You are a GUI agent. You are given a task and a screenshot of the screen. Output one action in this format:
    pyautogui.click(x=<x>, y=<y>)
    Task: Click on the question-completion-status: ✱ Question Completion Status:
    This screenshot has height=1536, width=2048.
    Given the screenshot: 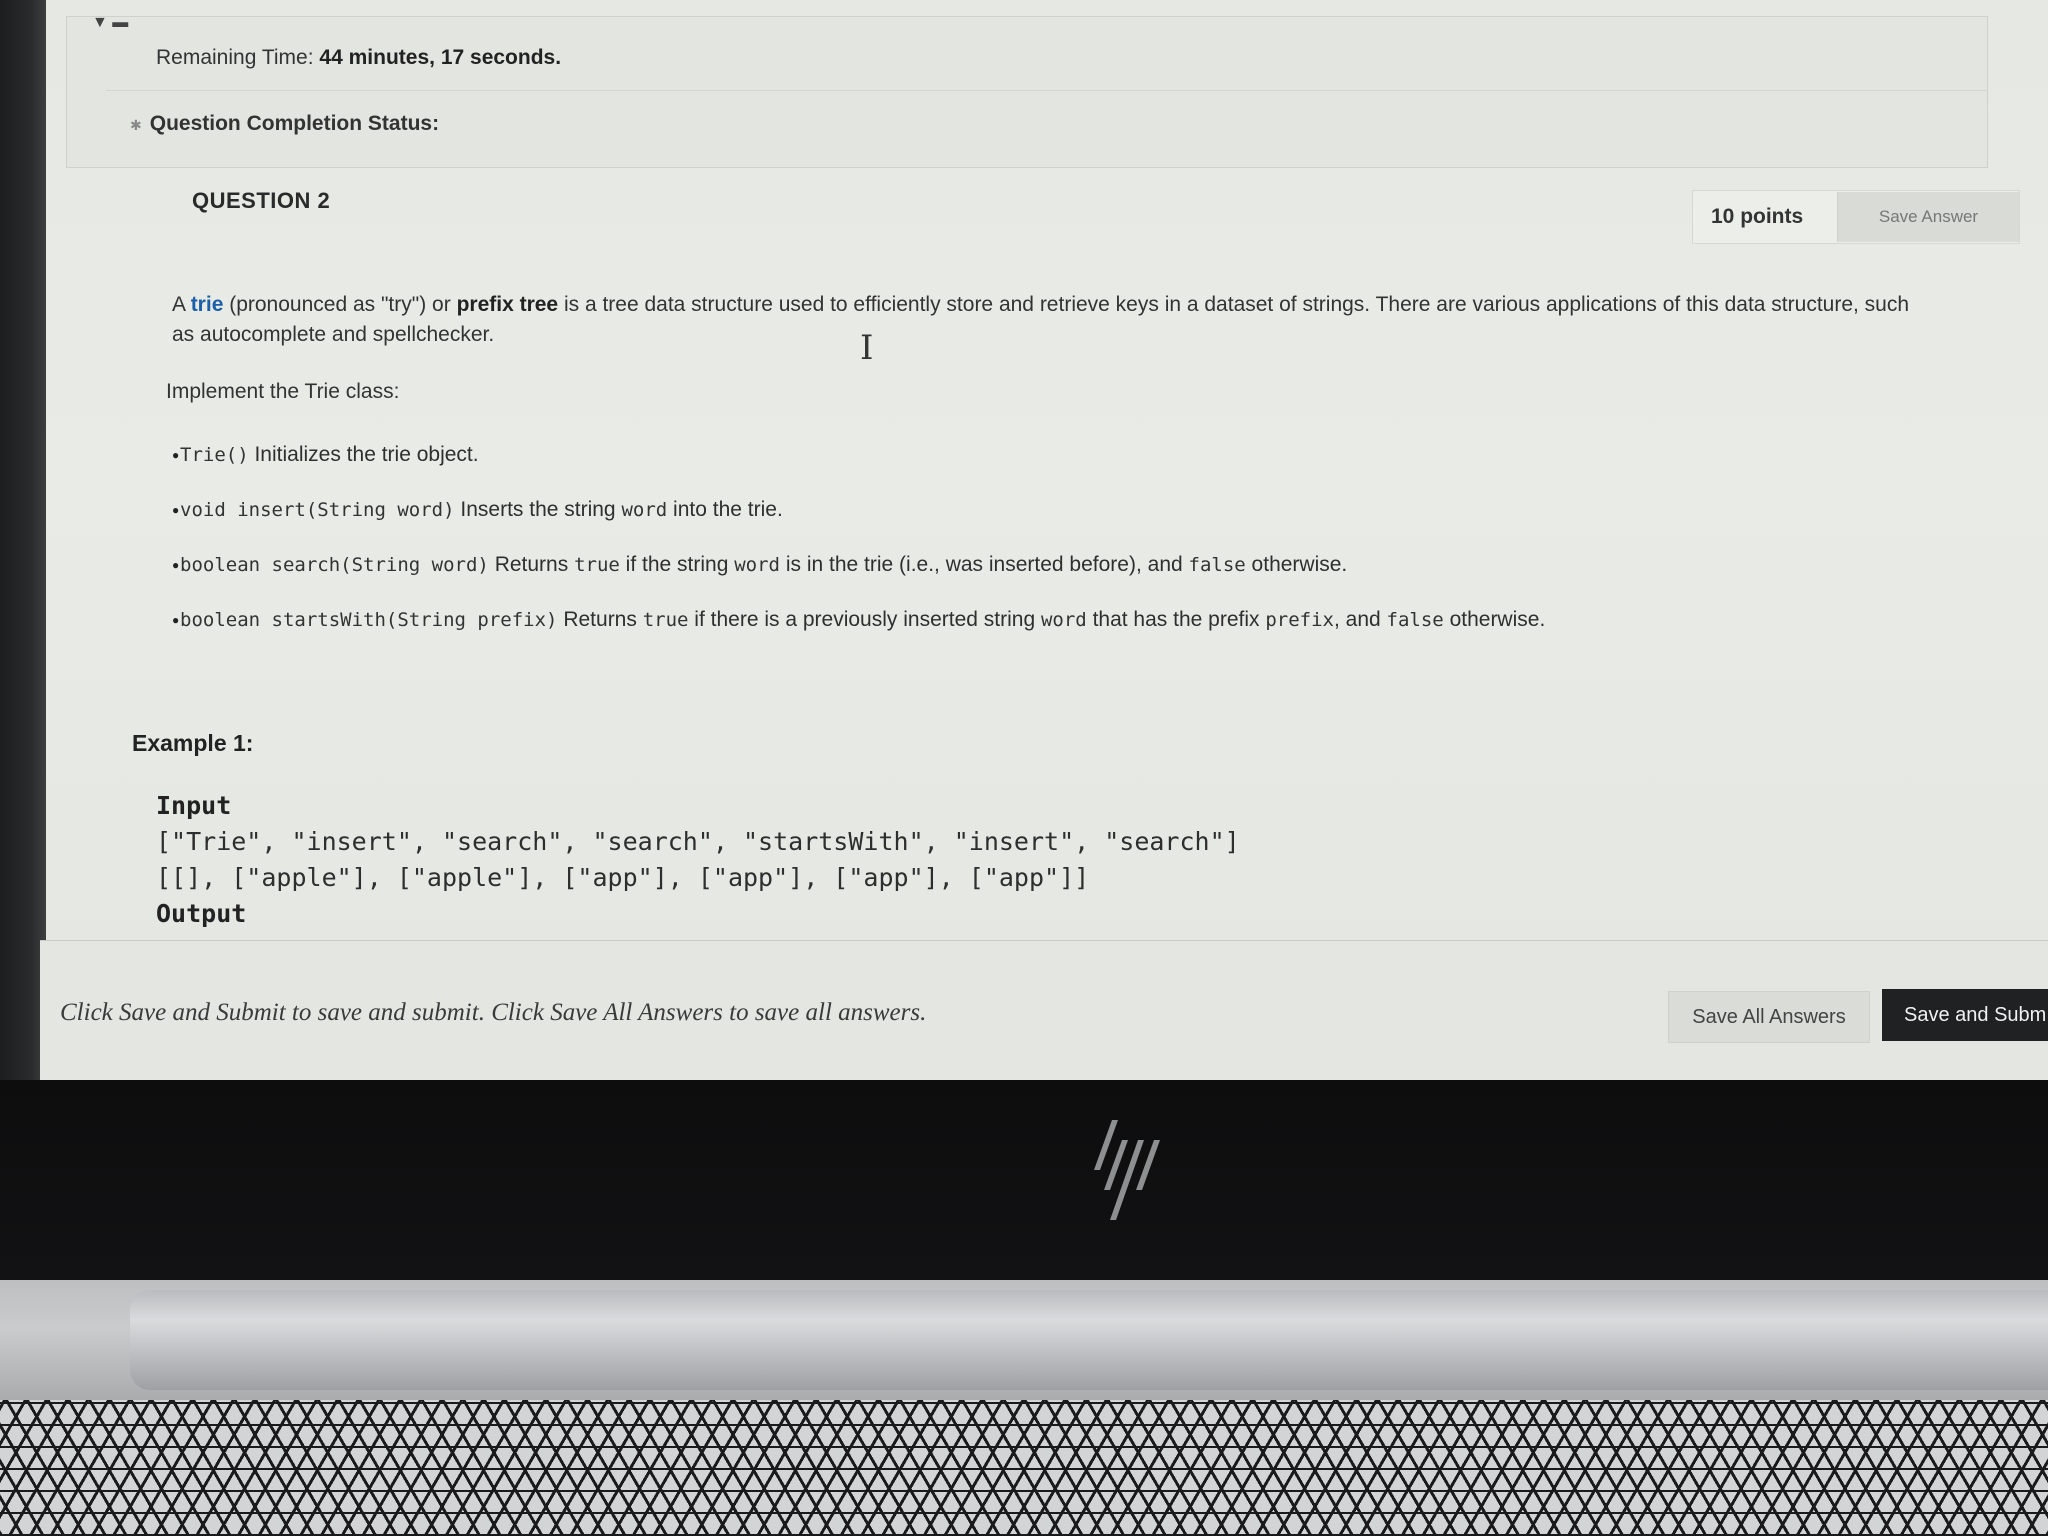 What is the action you would take?
    pyautogui.click(x=284, y=124)
    